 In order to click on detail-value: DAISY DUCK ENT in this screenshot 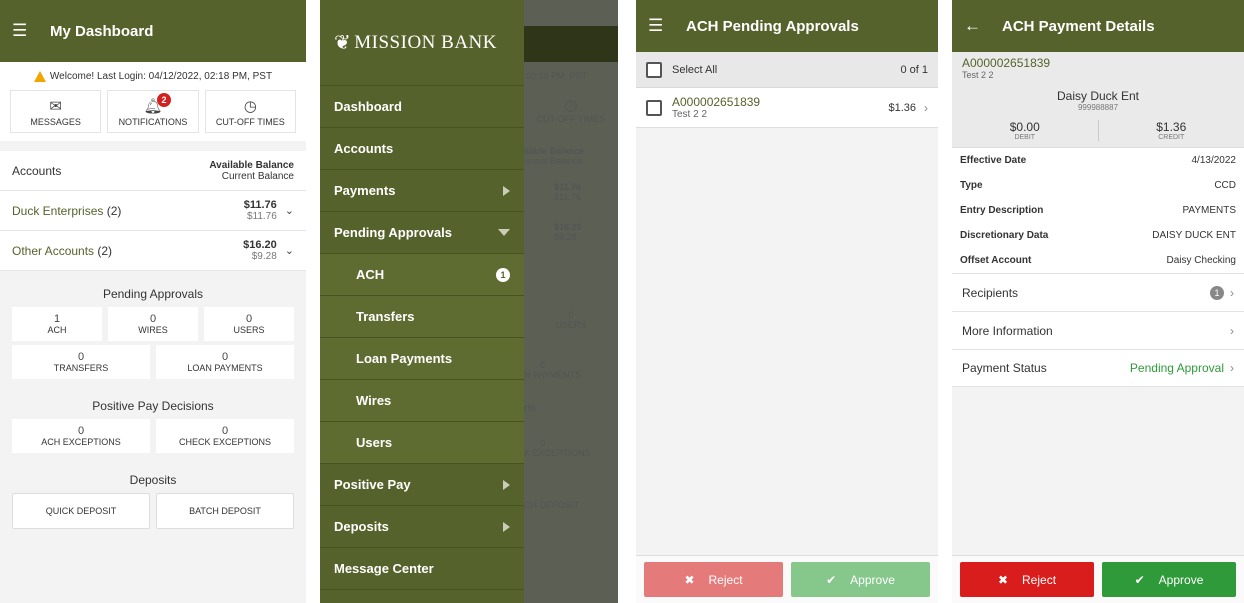, I will do `click(1194, 235)`.